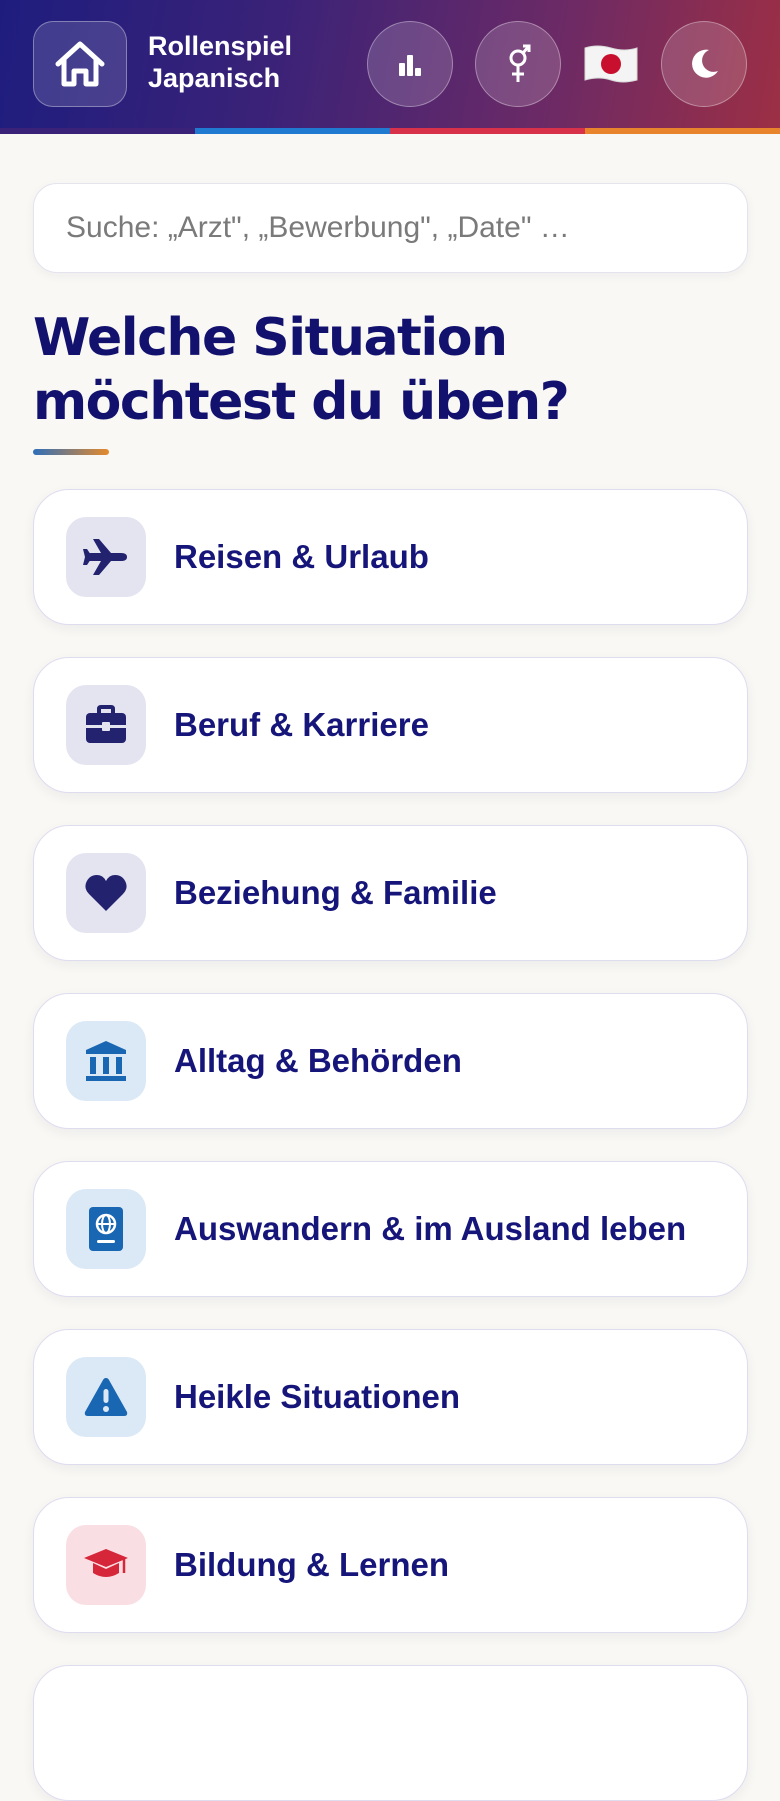  I want to click on search-input, so click(390, 228).